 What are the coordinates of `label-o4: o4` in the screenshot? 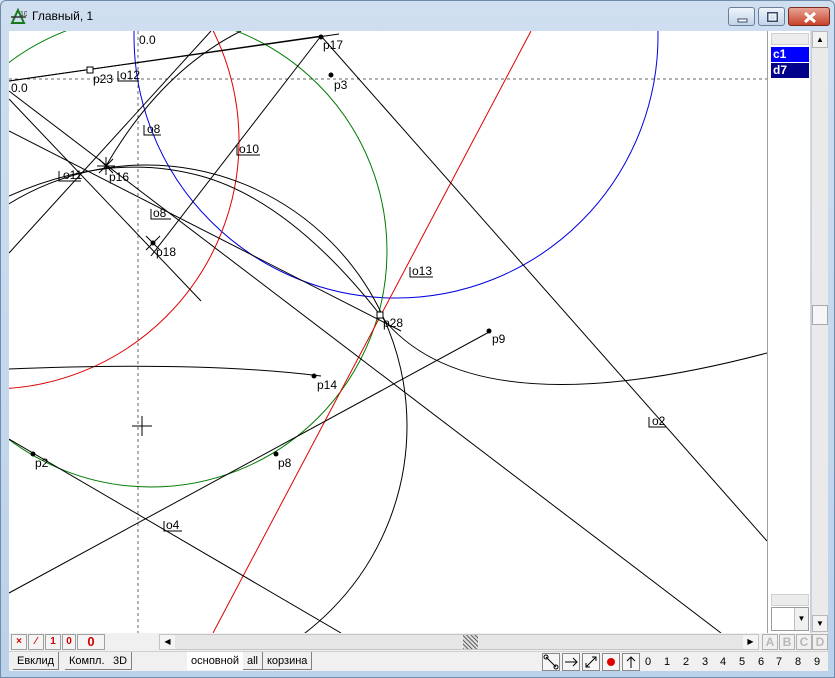 It's located at (173, 525).